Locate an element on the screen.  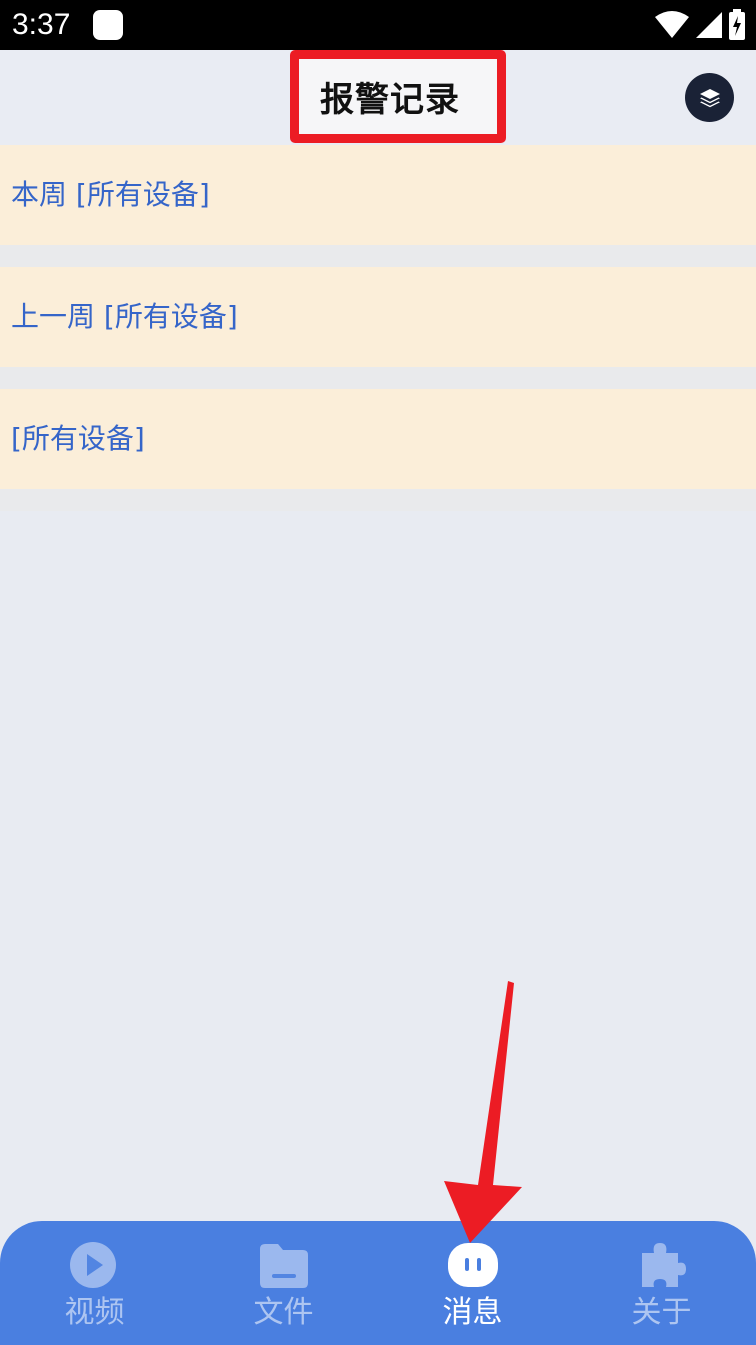
tab-files: 文件 is located at coordinates (283, 1283).